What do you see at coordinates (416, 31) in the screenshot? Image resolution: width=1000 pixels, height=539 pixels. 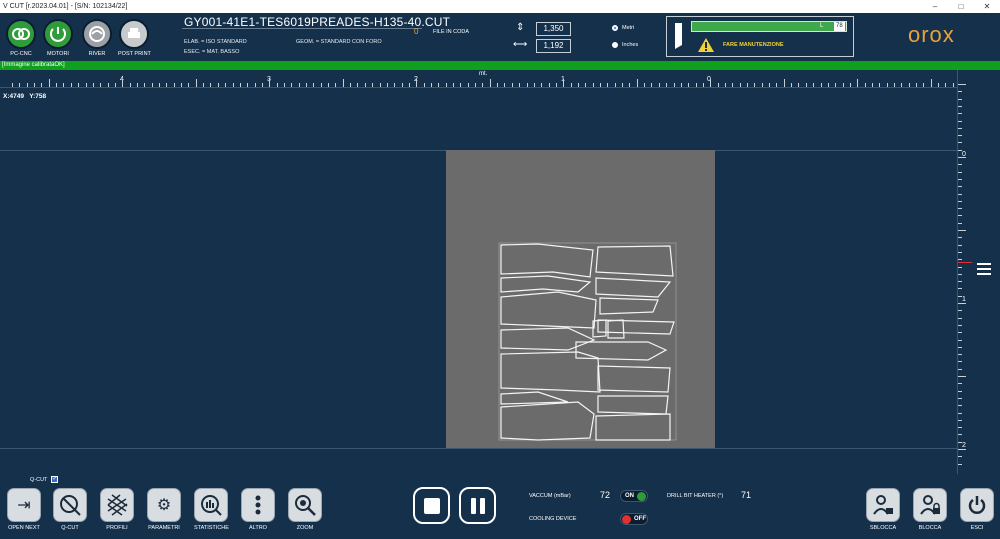 I see `queue-count: 0` at bounding box center [416, 31].